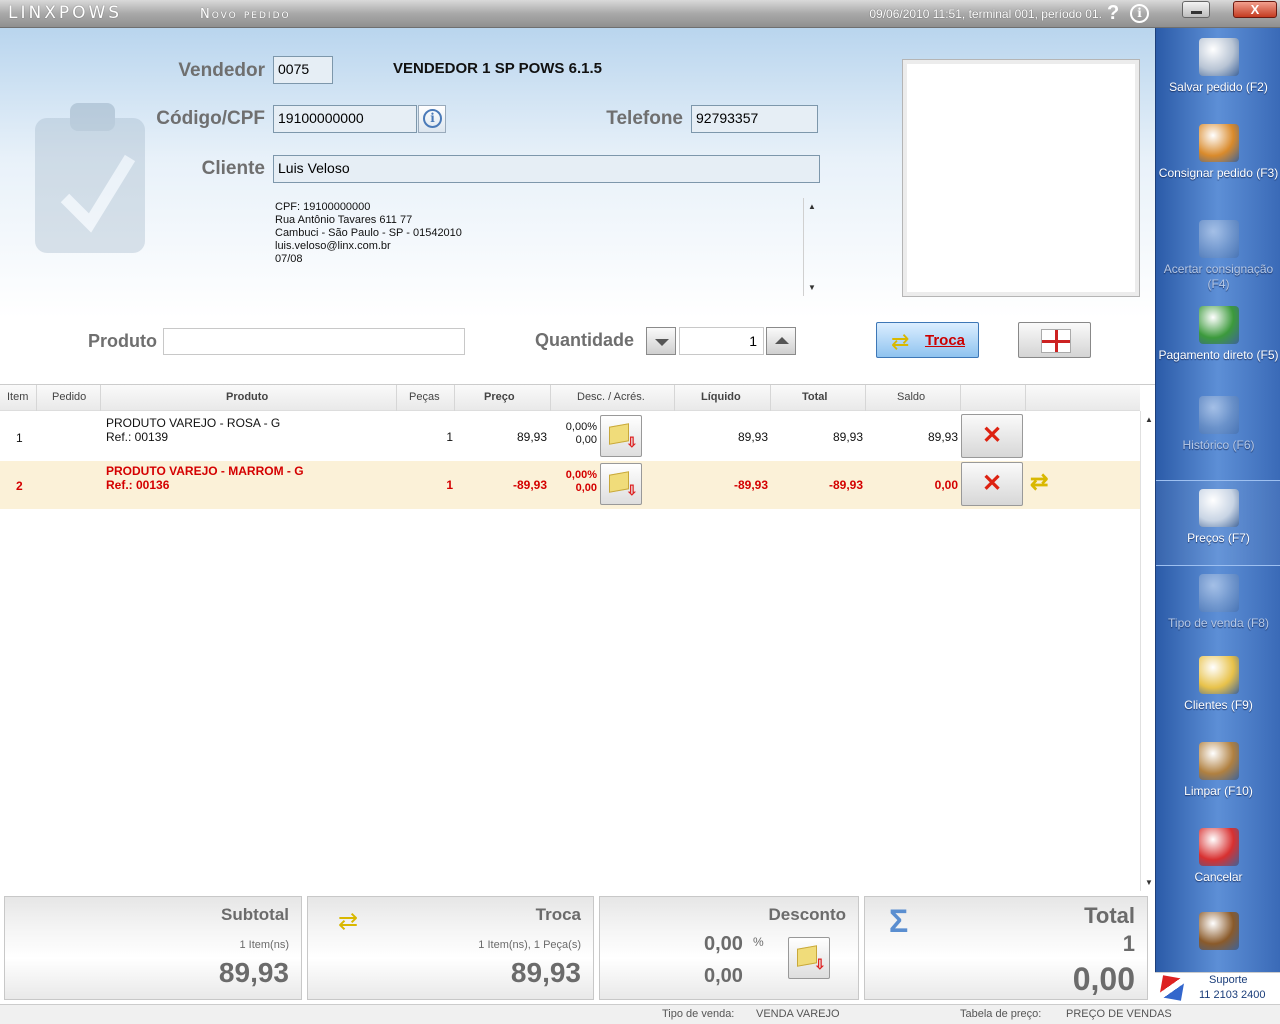 The width and height of the screenshot is (1280, 1024). Describe the element at coordinates (1218, 777) in the screenshot. I see `sidebar-button-broom: Limpar (F10)` at that location.